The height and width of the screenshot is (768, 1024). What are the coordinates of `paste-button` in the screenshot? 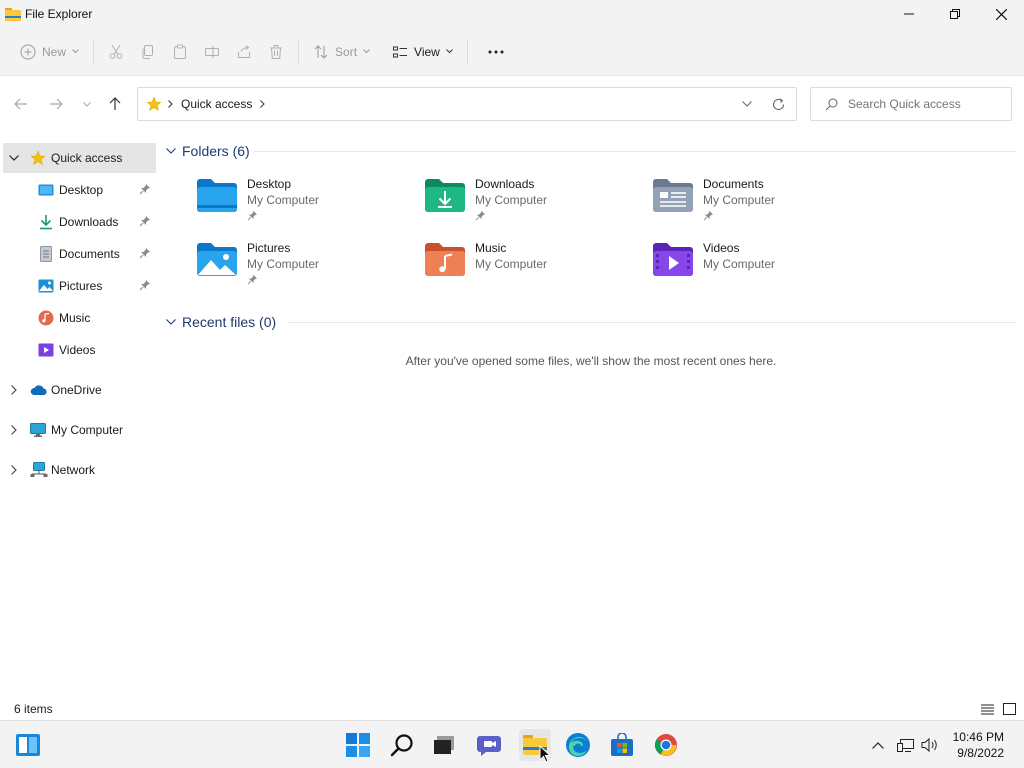 It's located at (180, 52).